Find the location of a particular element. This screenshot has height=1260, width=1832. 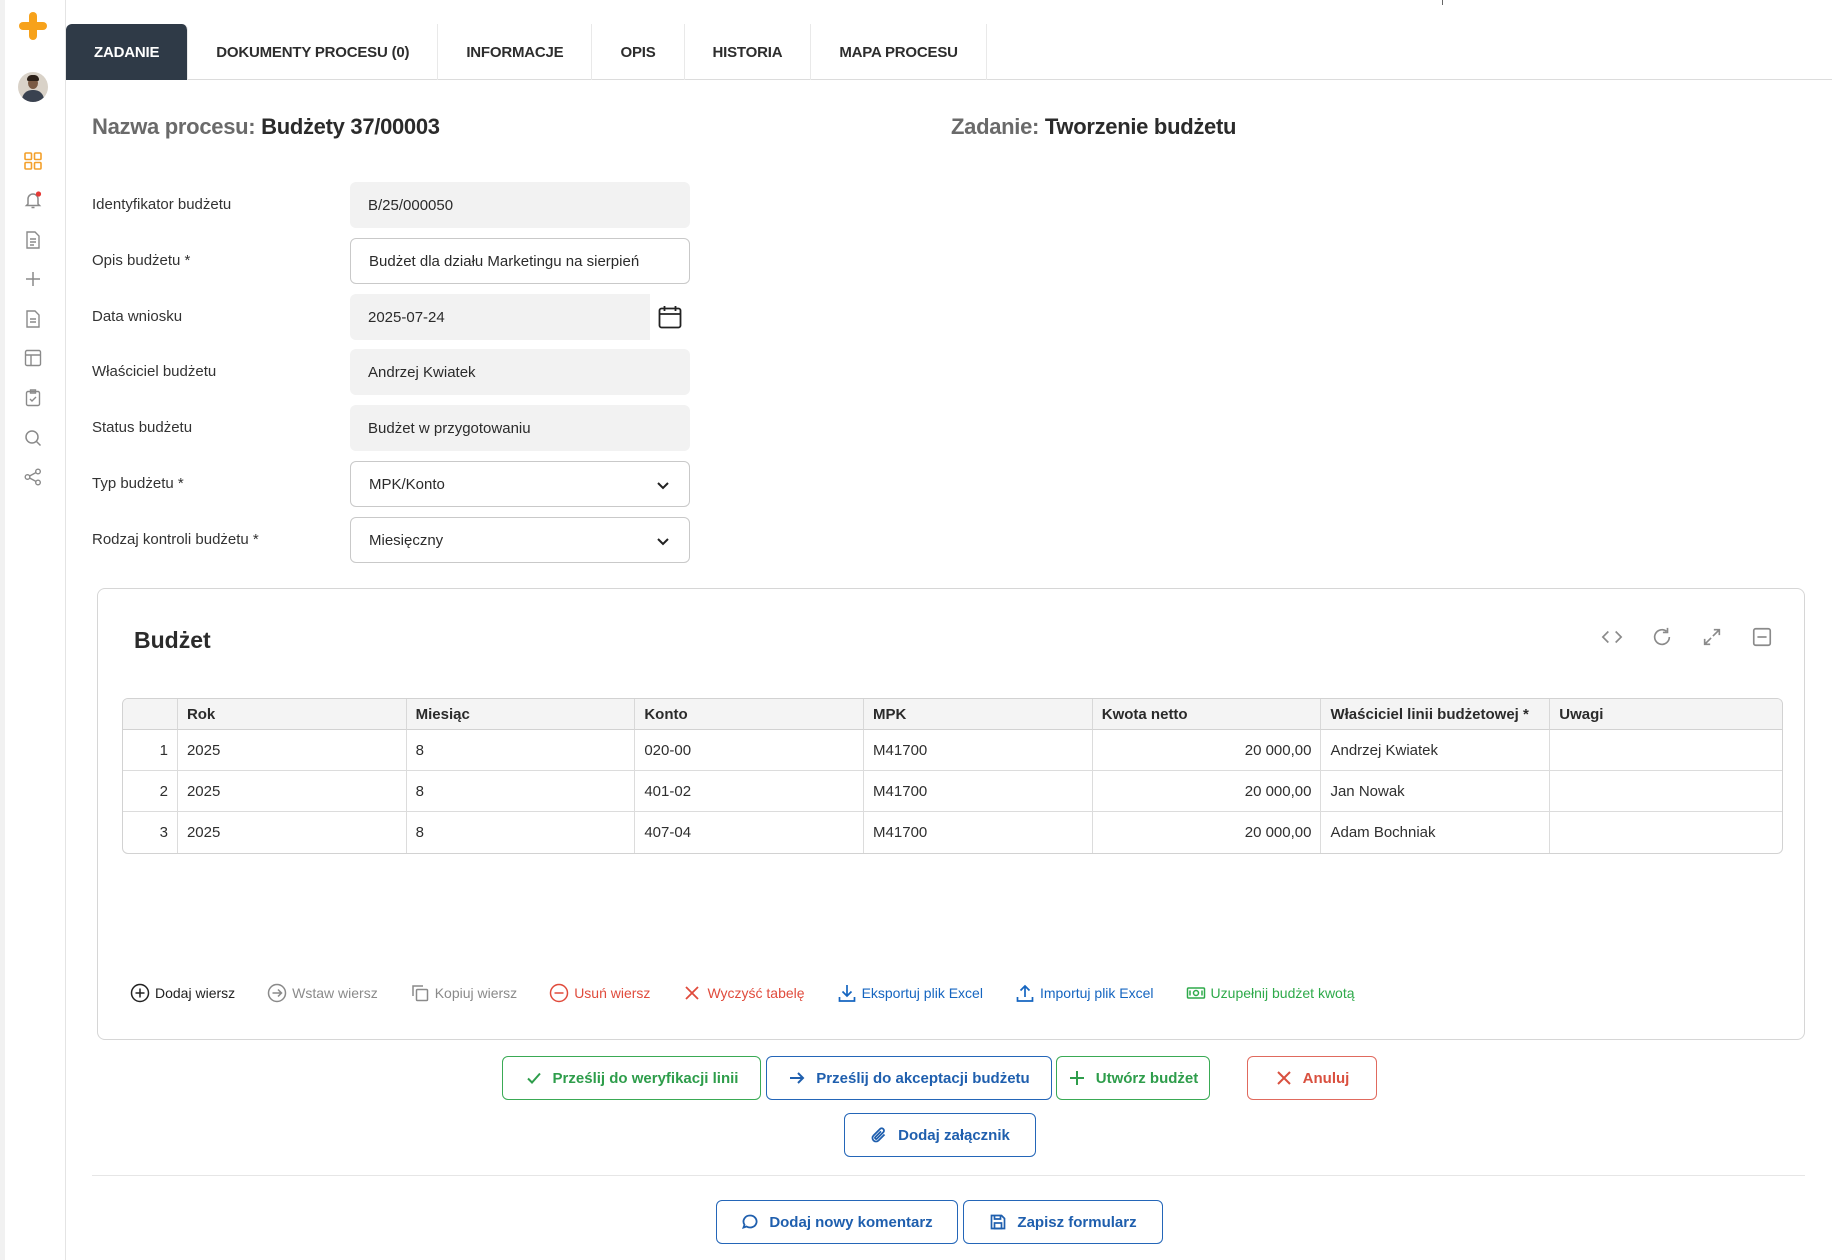

column-header-miesiac: Miesiąc is located at coordinates (521, 714).